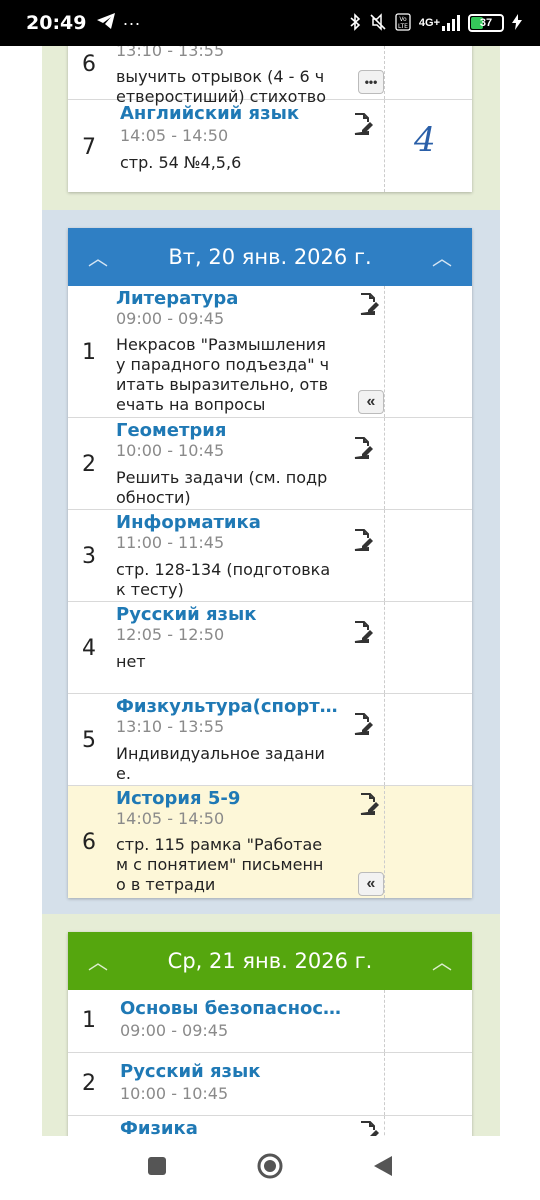  What do you see at coordinates (403, 19) in the screenshot?
I see `svg-text: Vo` at bounding box center [403, 19].